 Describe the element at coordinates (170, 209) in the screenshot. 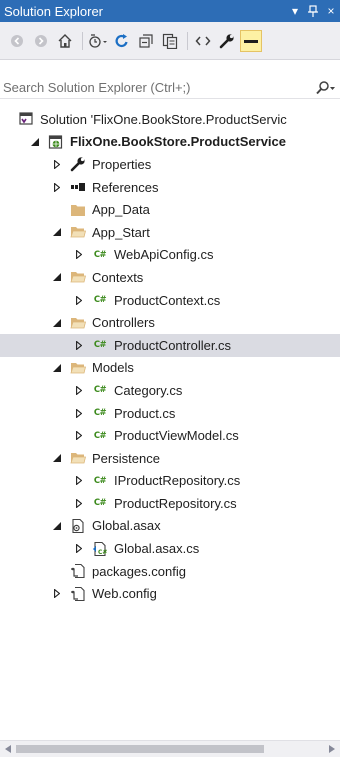

I see `tree-item: App_Data` at that location.